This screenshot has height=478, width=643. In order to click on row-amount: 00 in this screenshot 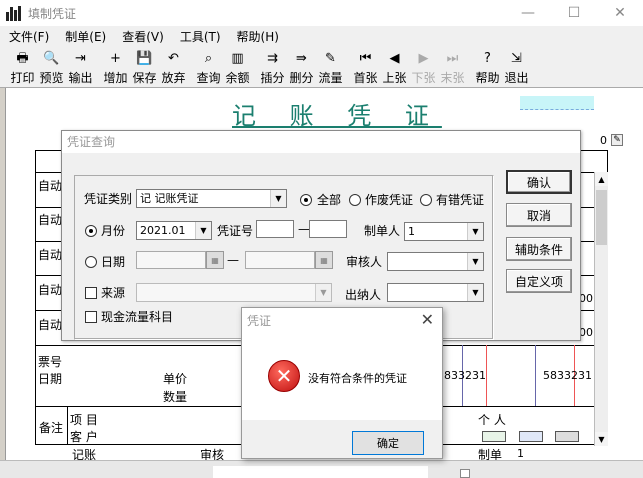, I will do `click(586, 298)`.